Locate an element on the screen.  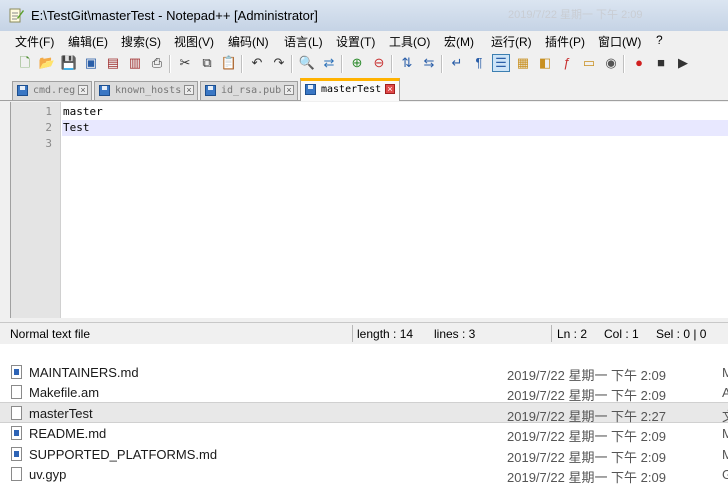
tab-label: cmd.reg is located at coordinates (54, 90).